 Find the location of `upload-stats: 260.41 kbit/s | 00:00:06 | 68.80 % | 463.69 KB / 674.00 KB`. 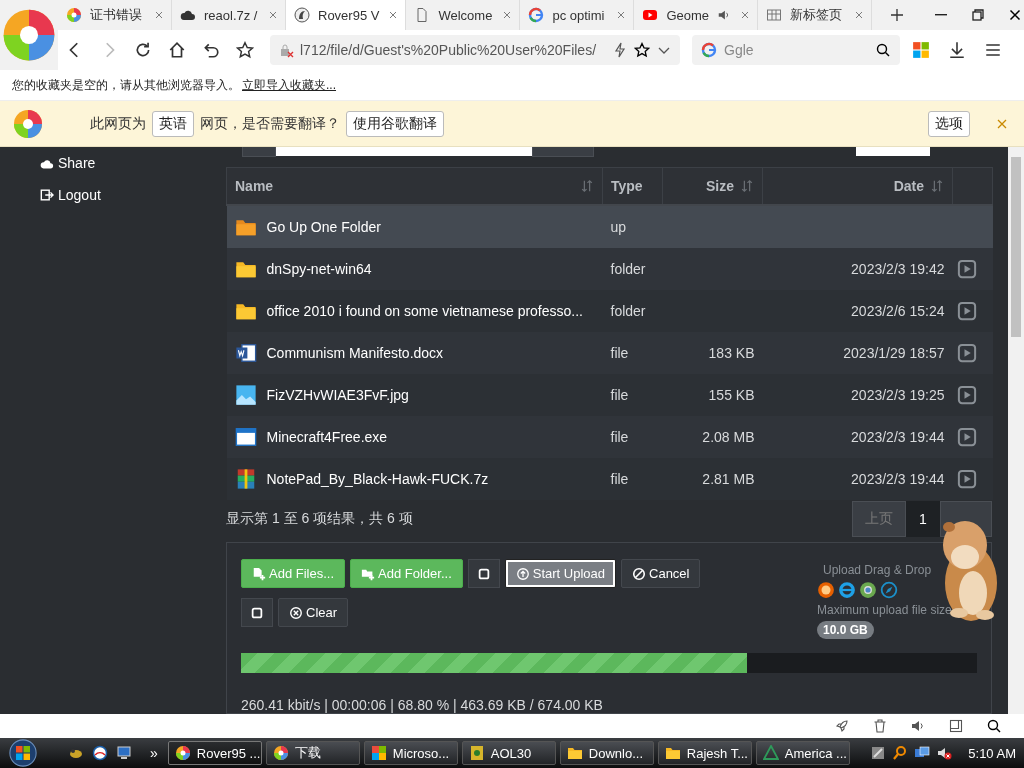

upload-stats: 260.41 kbit/s | 00:00:06 | 68.80 % | 463.69 KB / 674.00 KB is located at coordinates (422, 705).